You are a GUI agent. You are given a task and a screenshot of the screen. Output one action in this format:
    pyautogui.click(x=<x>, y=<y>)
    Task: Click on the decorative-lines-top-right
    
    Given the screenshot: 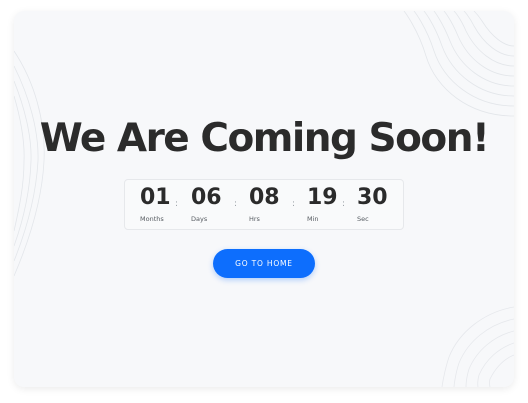 What is the action you would take?
    pyautogui.click(x=458, y=64)
    